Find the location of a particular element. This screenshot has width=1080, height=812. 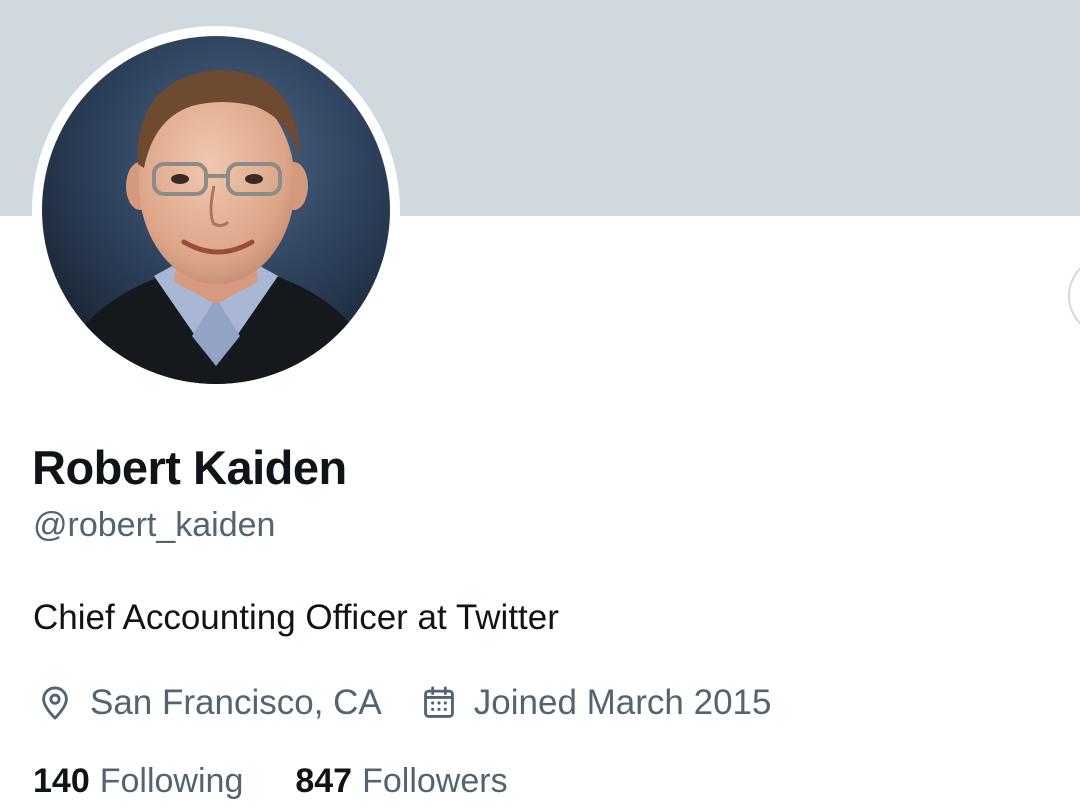

followers-count: 847 is located at coordinates (324, 781).